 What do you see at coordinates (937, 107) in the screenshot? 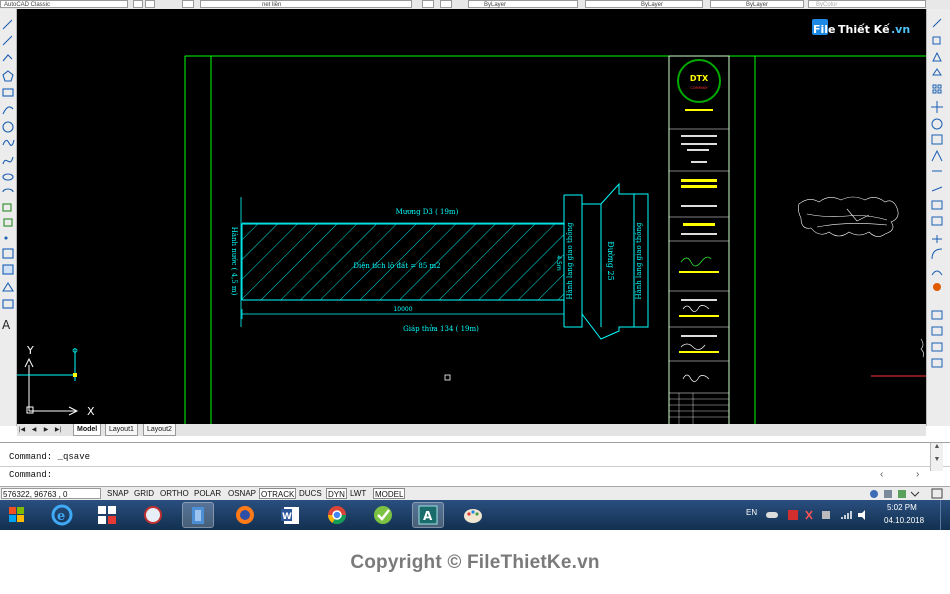
I see `move-tool-icon` at bounding box center [937, 107].